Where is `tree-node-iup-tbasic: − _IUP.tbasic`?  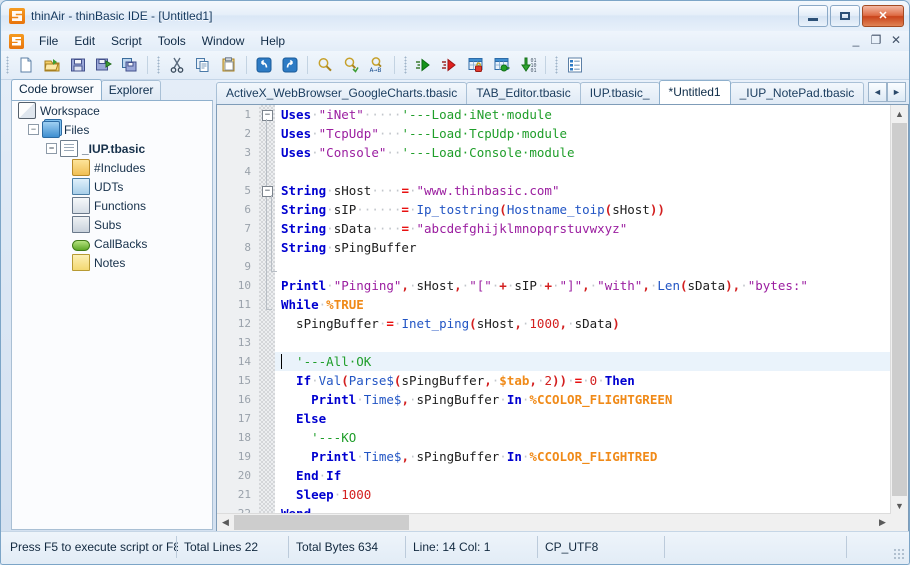 tree-node-iup-tbasic: − _IUP.tbasic is located at coordinates (112, 148).